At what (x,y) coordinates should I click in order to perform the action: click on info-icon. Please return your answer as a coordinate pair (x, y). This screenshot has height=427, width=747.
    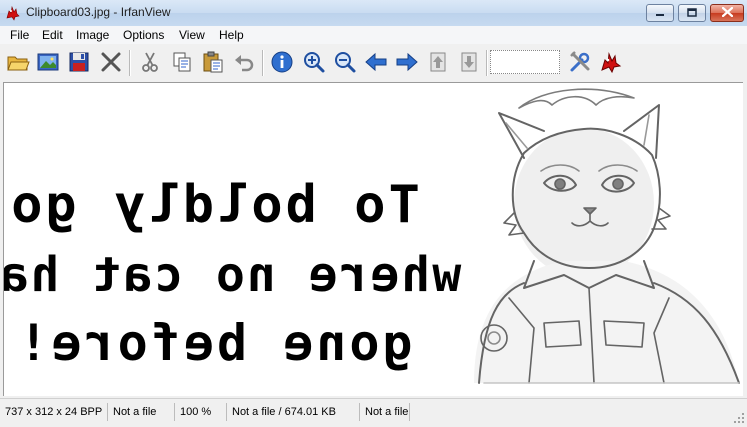
    Looking at the image, I should click on (282, 62).